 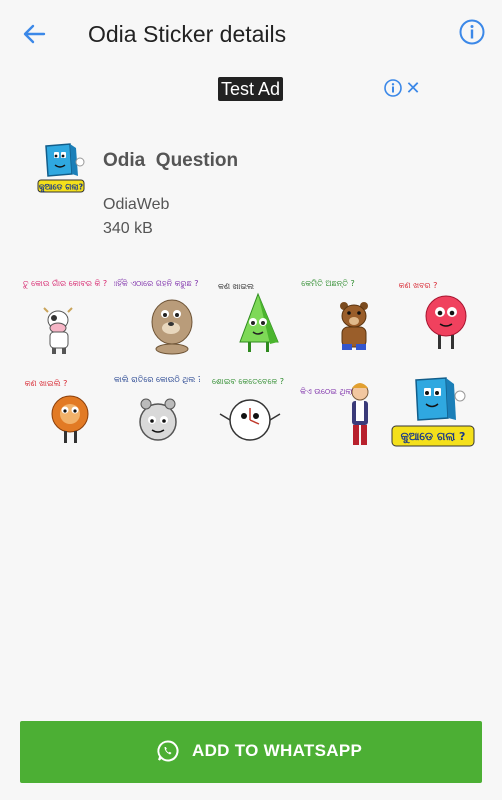 I want to click on ad-banner: Test Ad ✕, so click(x=251, y=89).